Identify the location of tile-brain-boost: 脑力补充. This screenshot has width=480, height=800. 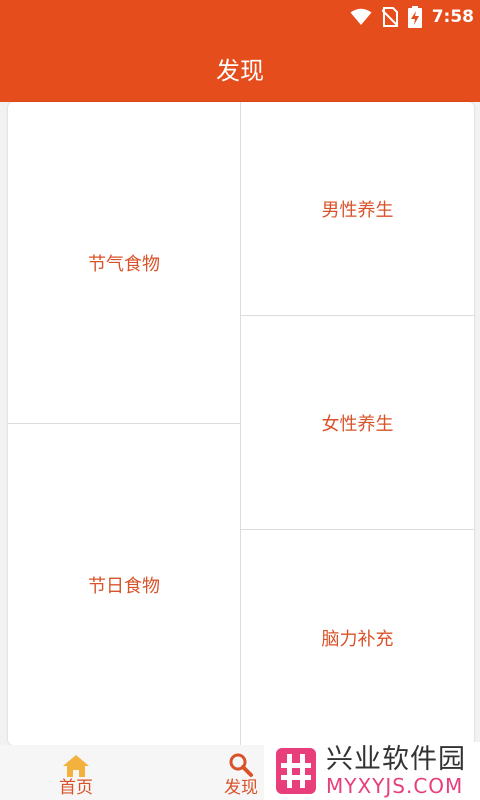
(357, 637).